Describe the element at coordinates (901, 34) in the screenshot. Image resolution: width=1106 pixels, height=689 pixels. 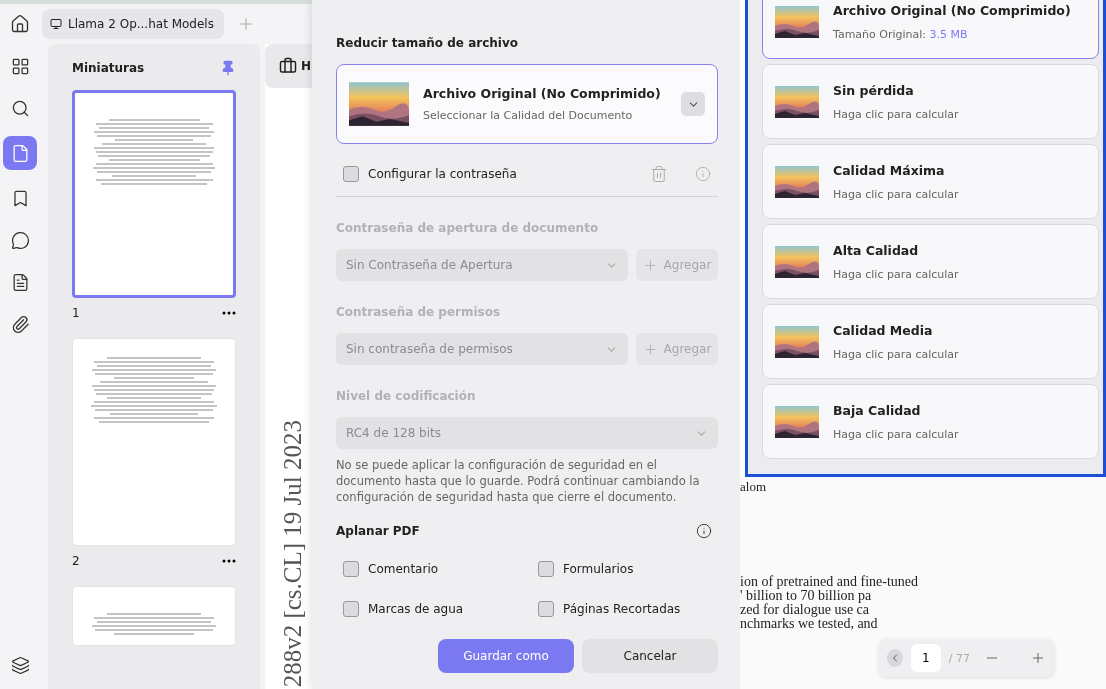
I see `option-subtitle: Tamaño Original: 3.5 MB` at that location.